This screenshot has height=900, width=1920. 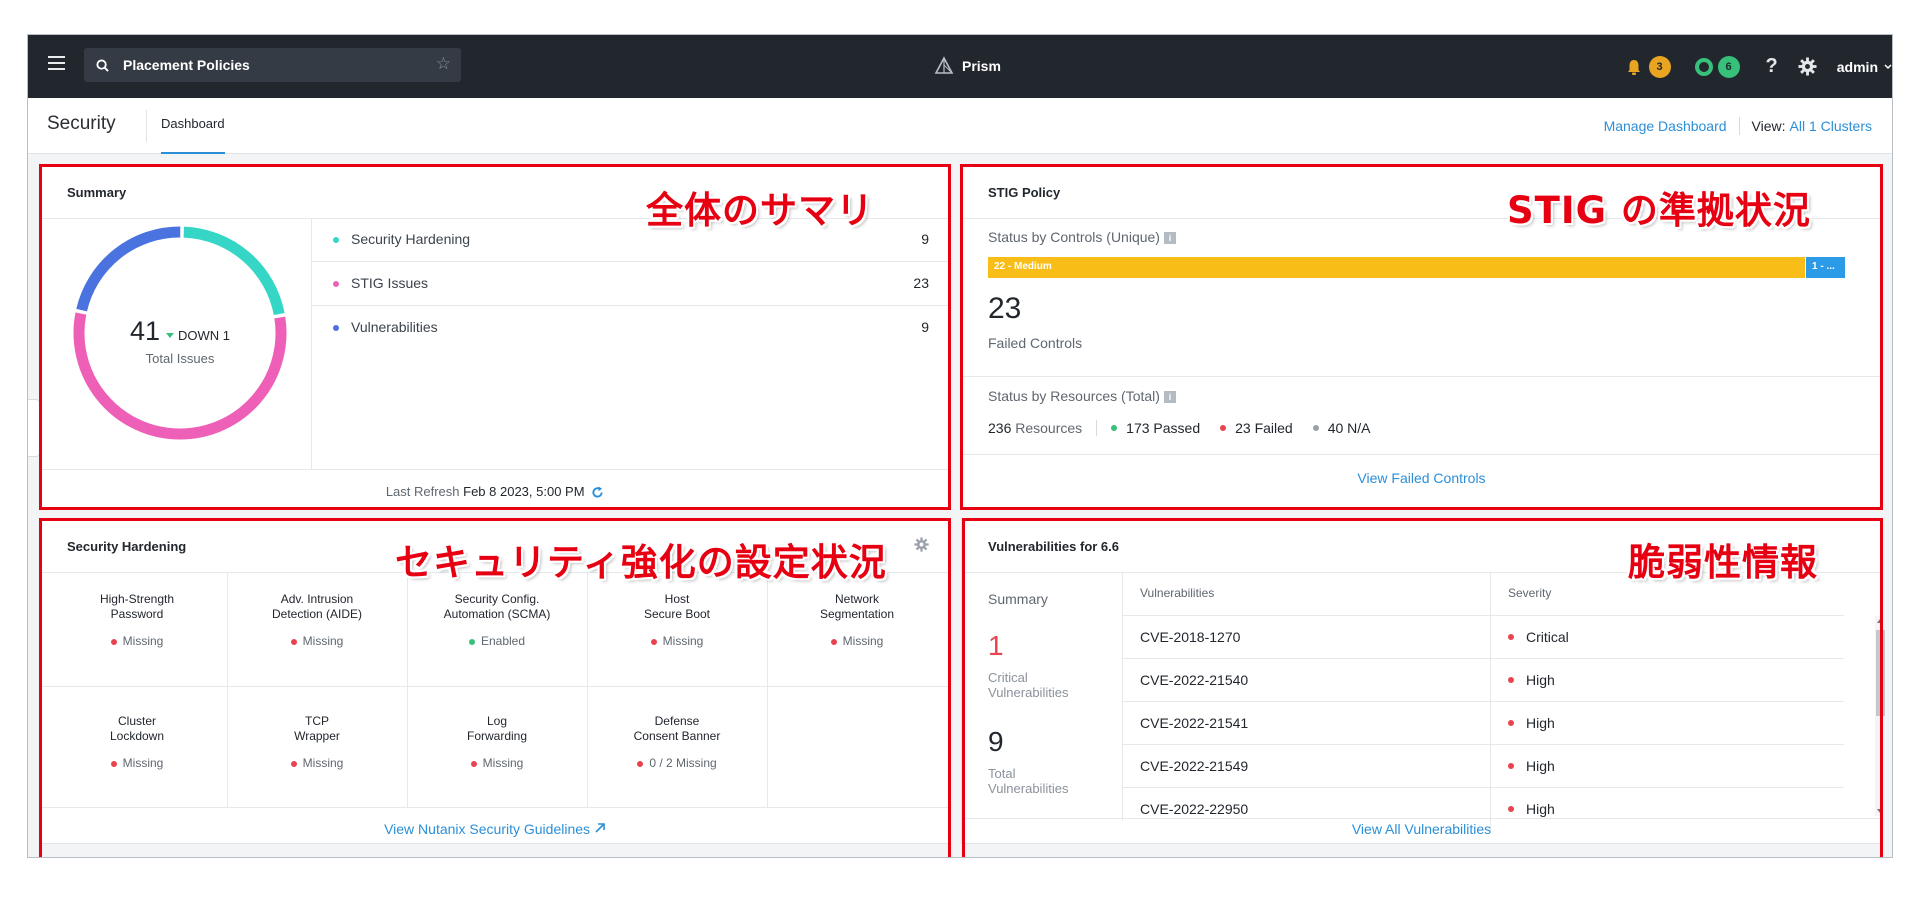 What do you see at coordinates (597, 492) in the screenshot?
I see `refresh-icon` at bounding box center [597, 492].